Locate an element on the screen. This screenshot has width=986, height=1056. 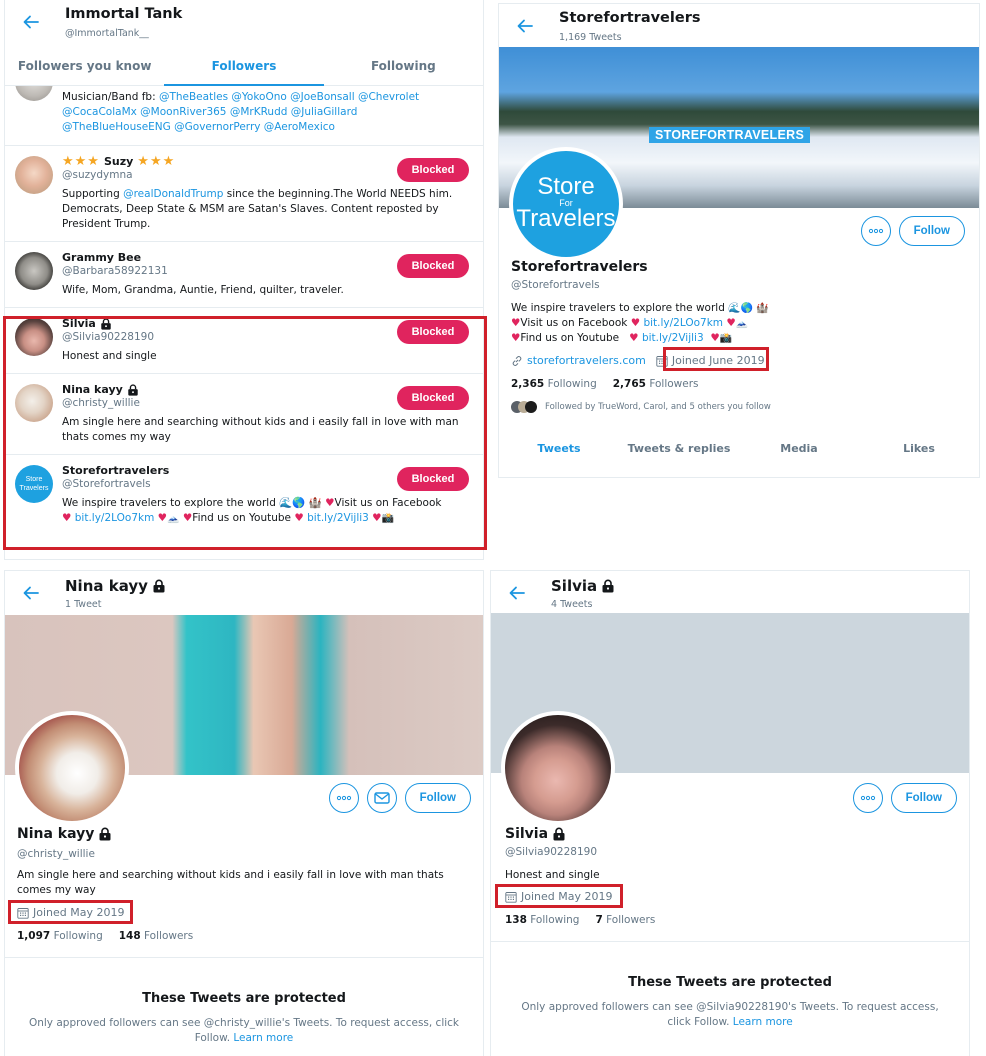
profile-header: Silvia 4 Tweets is located at coordinates (730, 594).